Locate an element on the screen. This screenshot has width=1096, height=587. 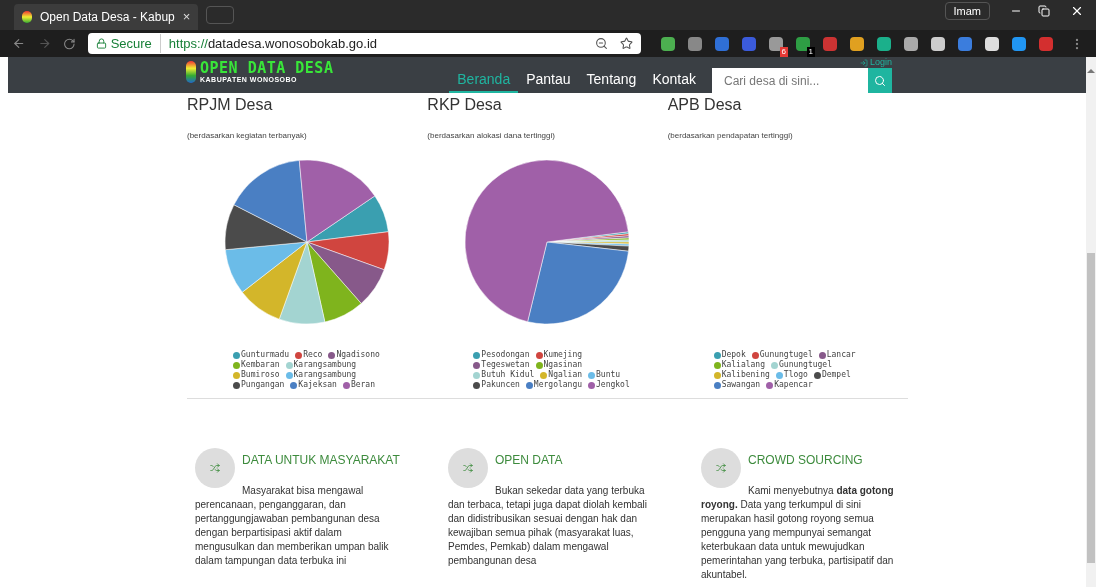
login-icon is located at coordinates (863, 62).